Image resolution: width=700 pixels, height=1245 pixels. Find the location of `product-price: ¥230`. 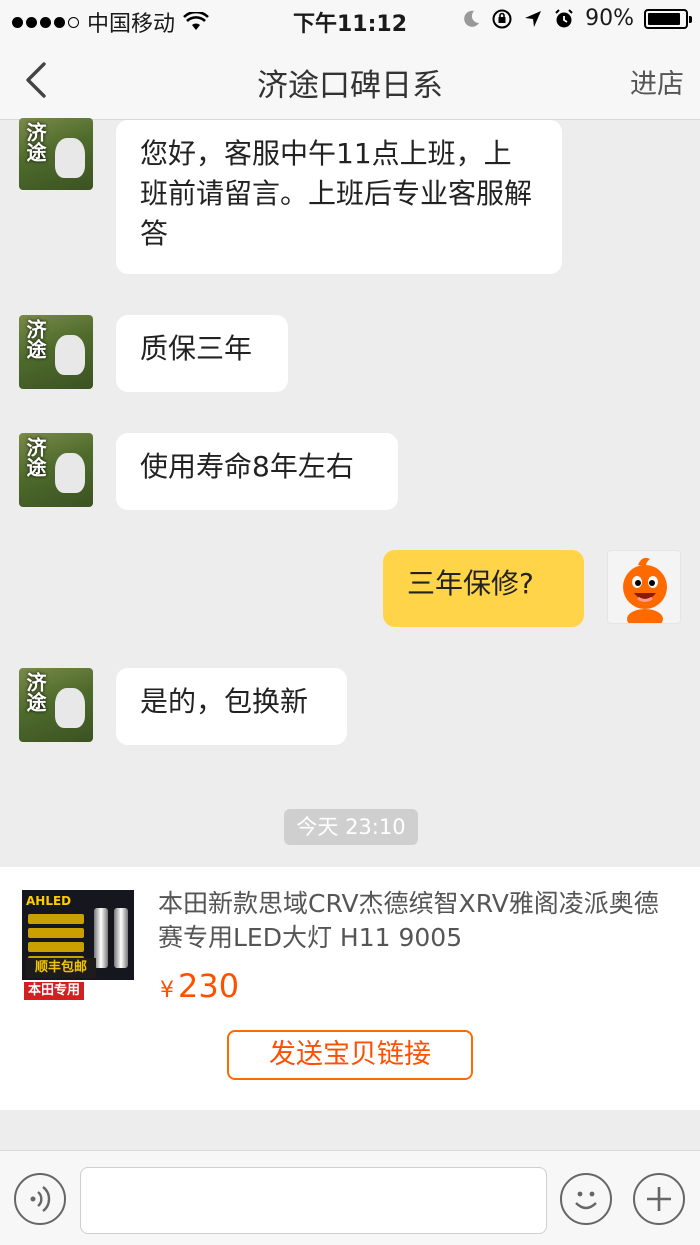

product-price: ¥230 is located at coordinates (199, 986).